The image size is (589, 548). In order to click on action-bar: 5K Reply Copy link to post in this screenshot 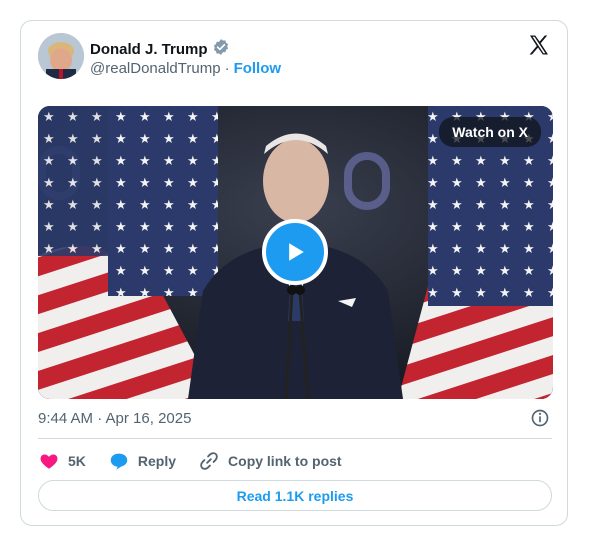, I will do `click(201, 461)`.